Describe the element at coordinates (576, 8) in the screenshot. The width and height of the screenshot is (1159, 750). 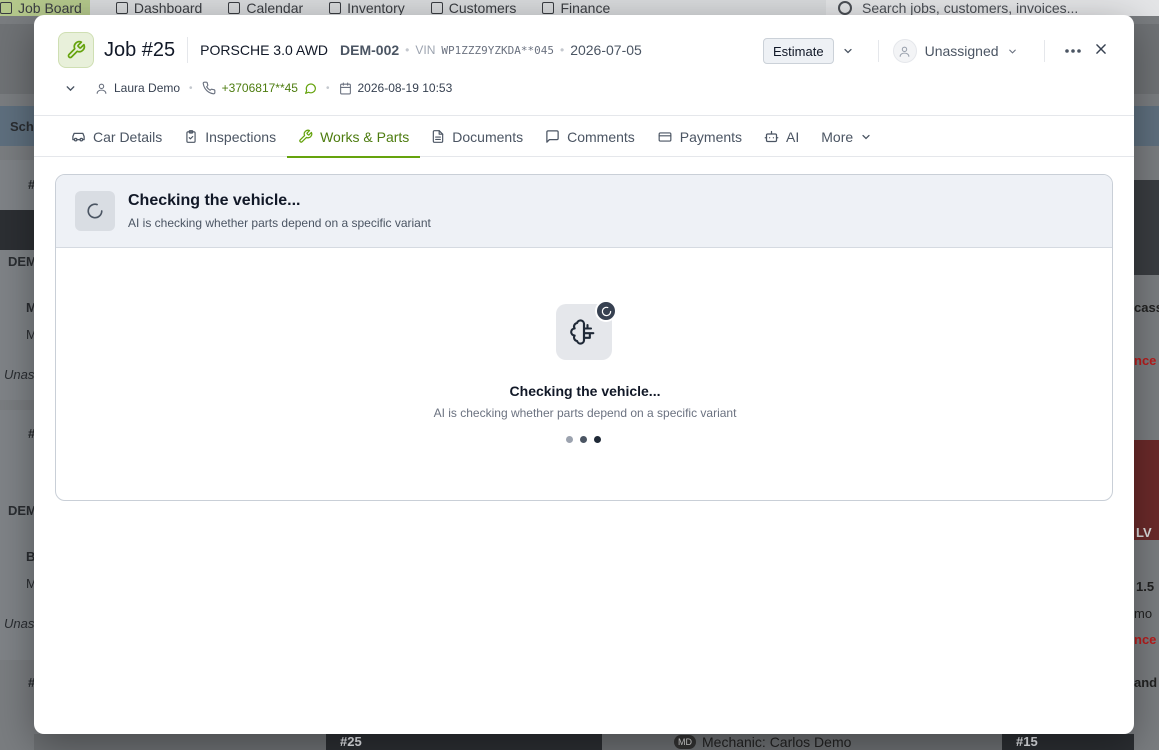
I see `nav-item-finance: Finance` at that location.